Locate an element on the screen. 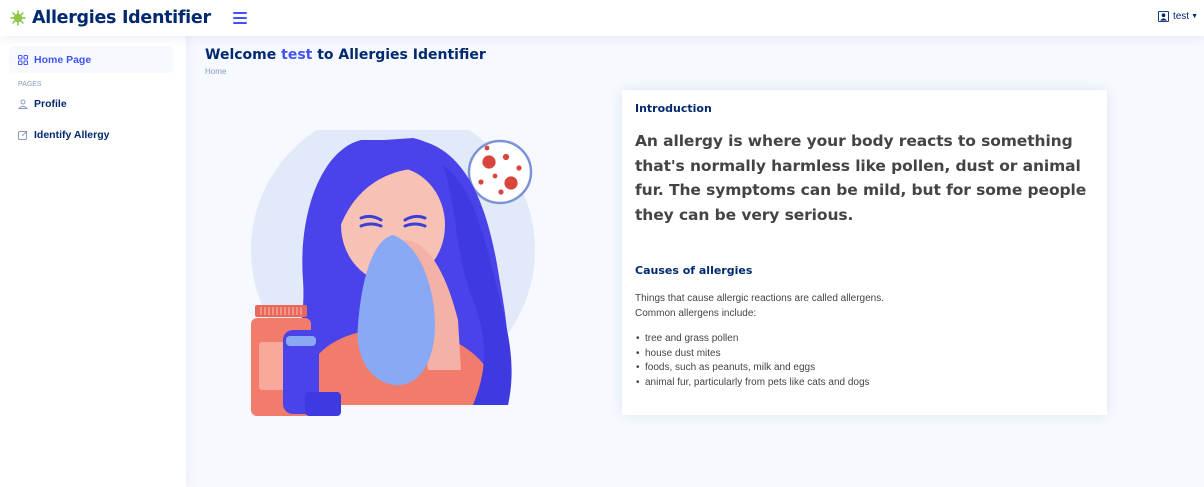  user-icon is located at coordinates (1163, 16).